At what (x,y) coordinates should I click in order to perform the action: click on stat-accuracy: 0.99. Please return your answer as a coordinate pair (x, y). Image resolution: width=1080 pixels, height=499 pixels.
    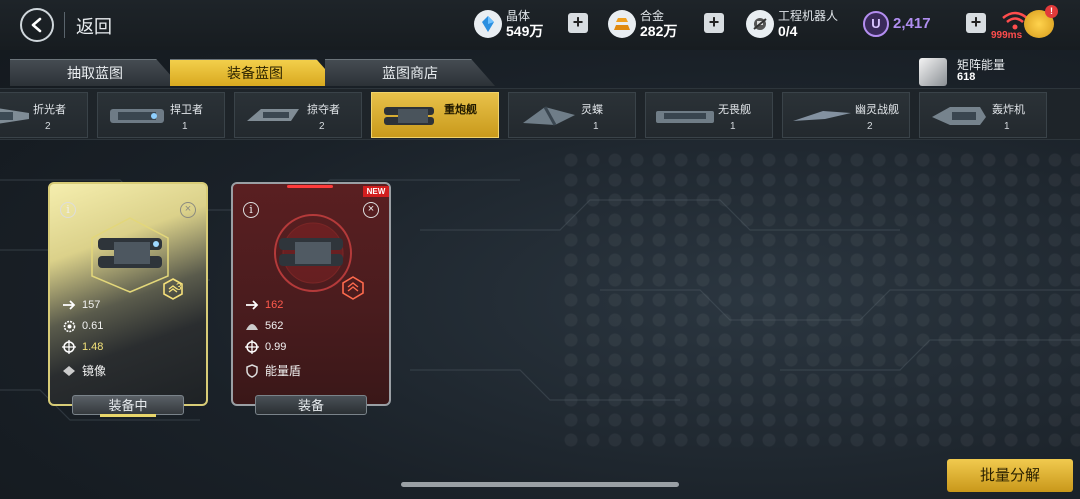
    Looking at the image, I should click on (265, 347).